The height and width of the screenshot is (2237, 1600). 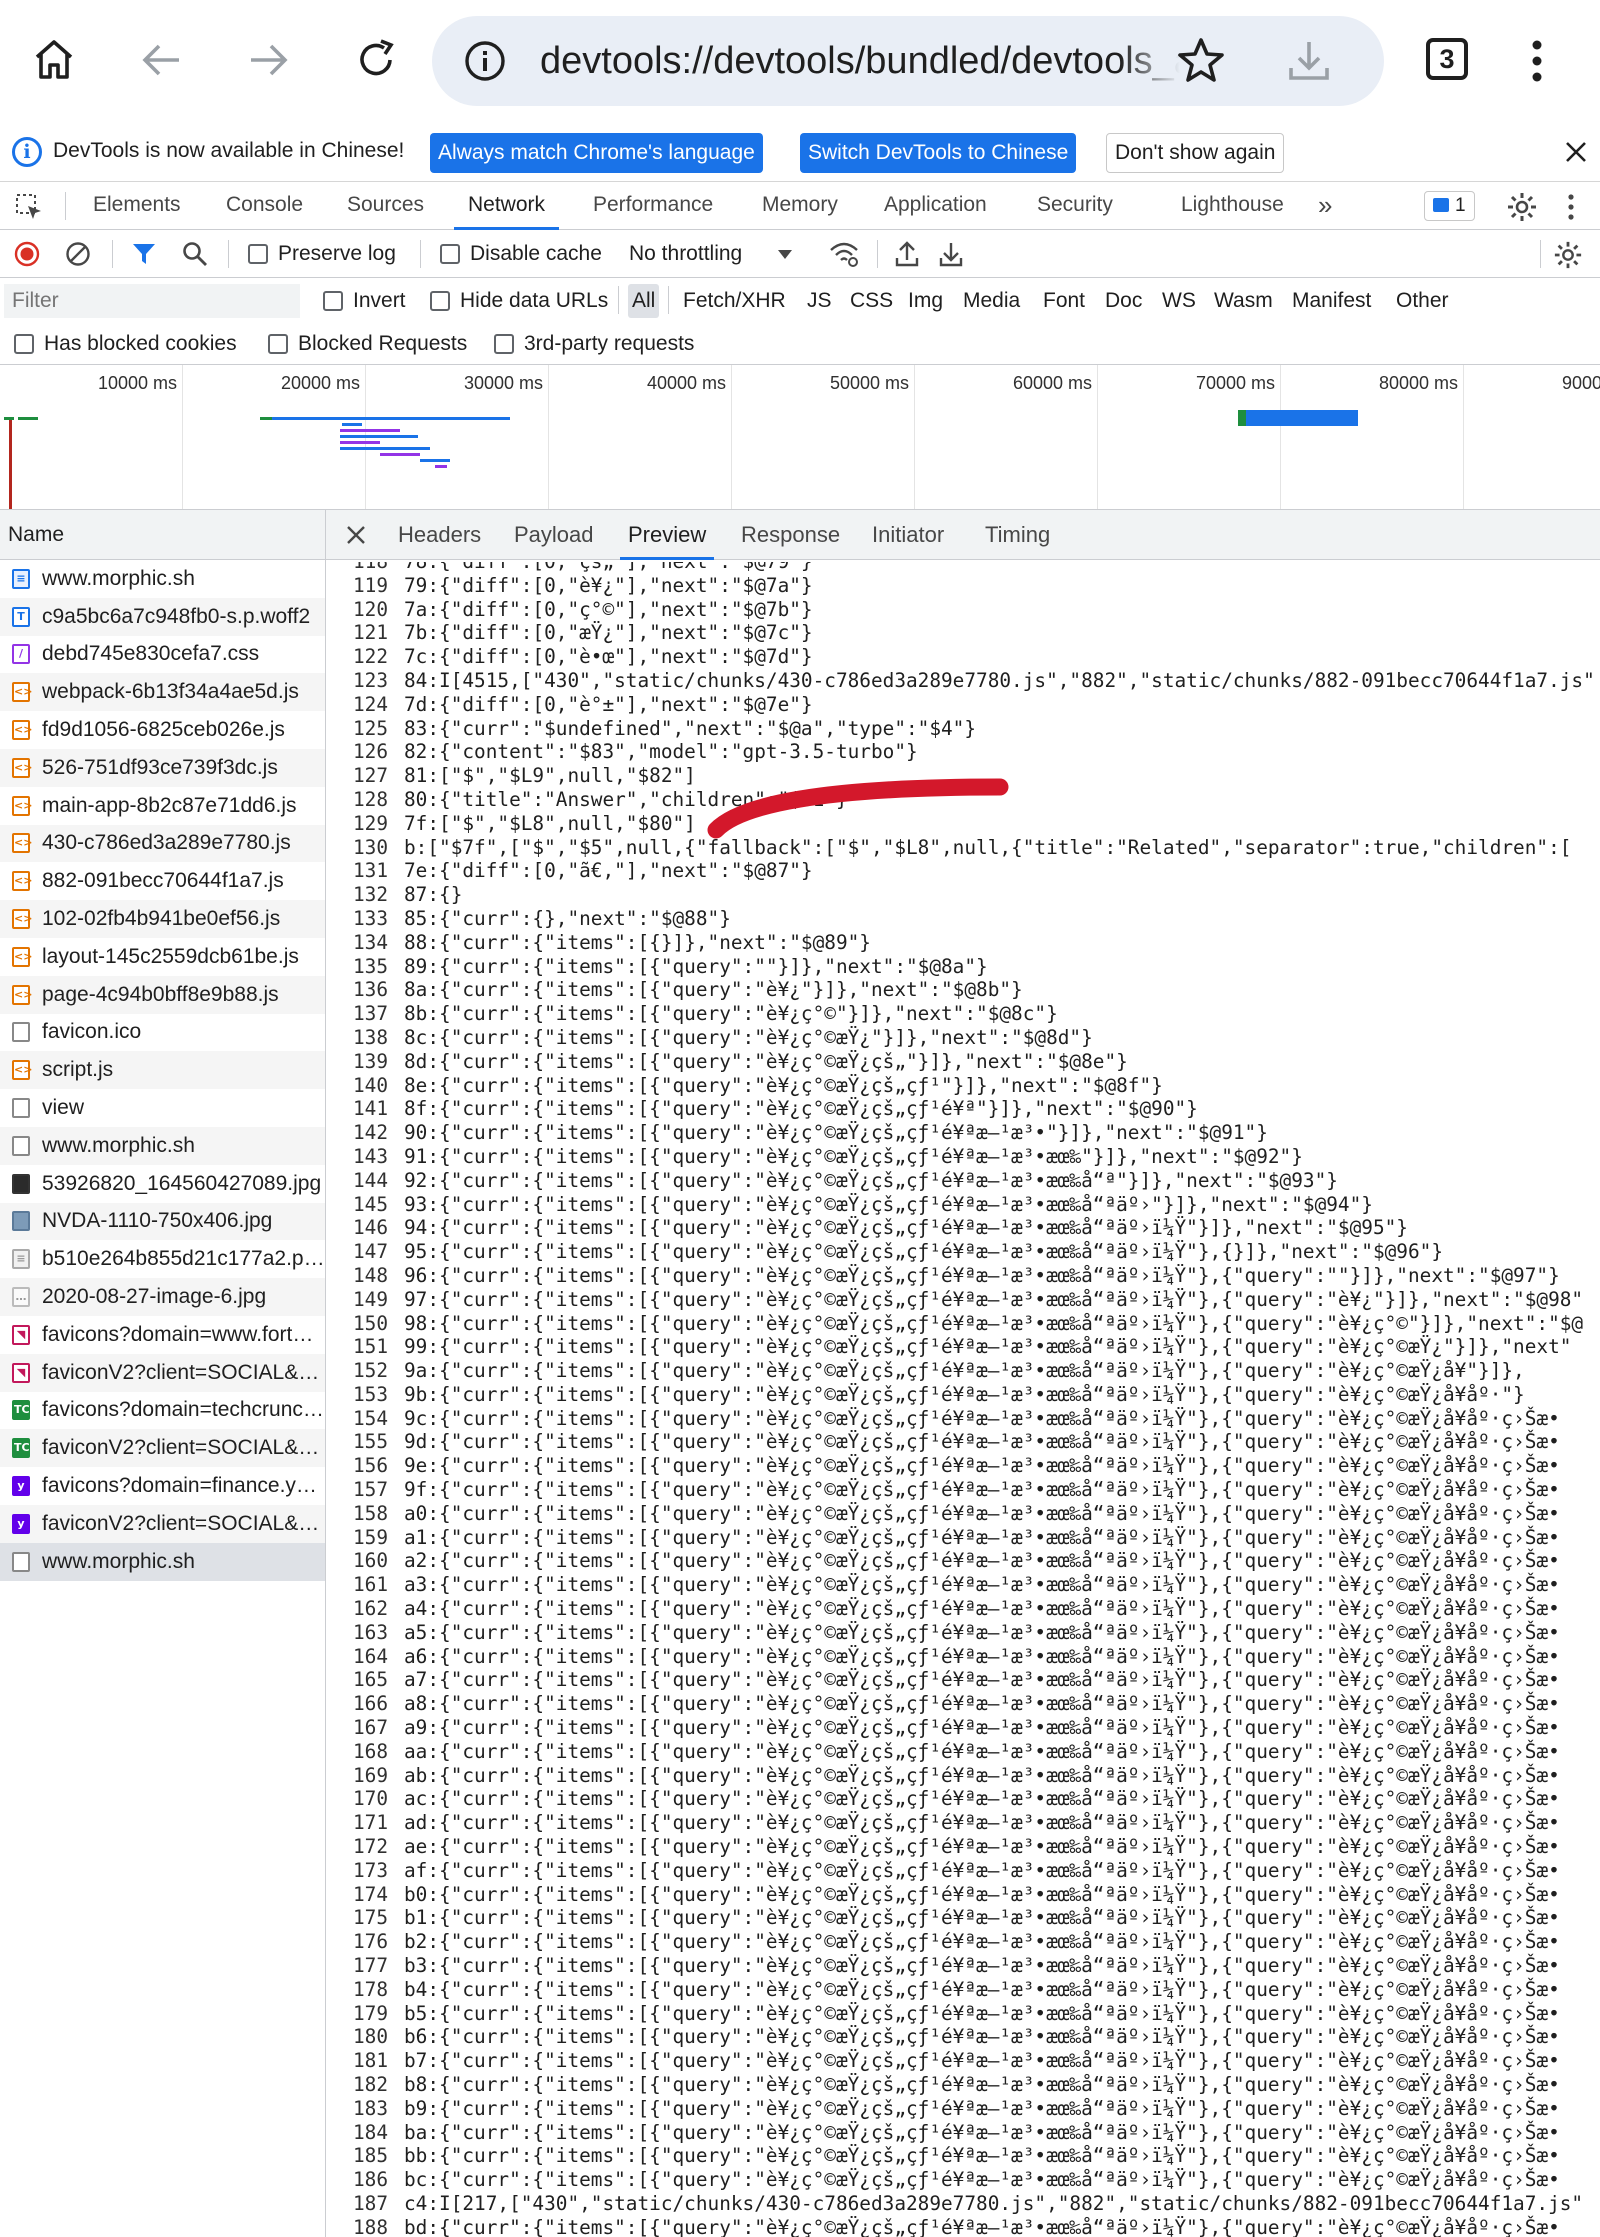 What do you see at coordinates (162, 994) in the screenshot?
I see `request-row: <> page-4c94b0bff8e9b88.js` at bounding box center [162, 994].